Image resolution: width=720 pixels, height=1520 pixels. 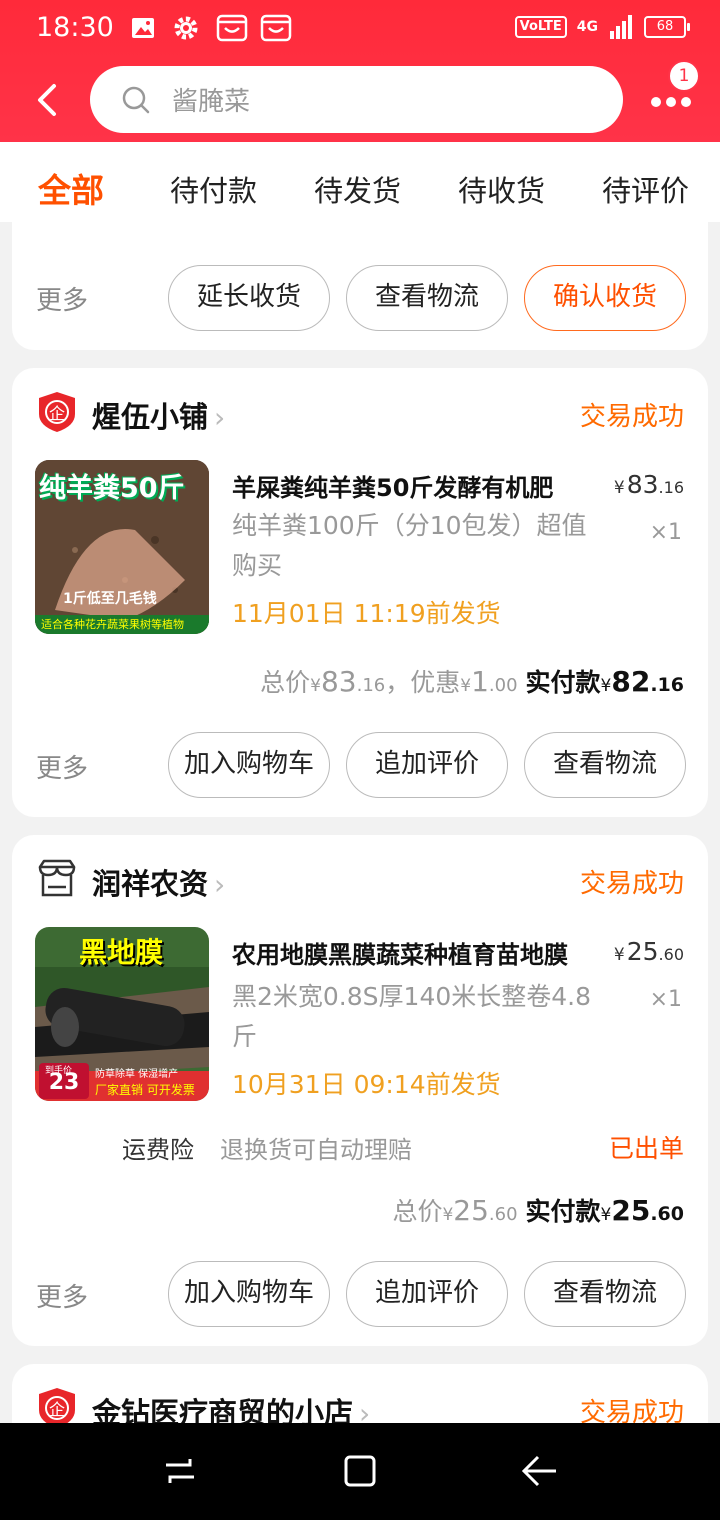 I want to click on search-input: 酱腌菜, so click(x=211, y=99).